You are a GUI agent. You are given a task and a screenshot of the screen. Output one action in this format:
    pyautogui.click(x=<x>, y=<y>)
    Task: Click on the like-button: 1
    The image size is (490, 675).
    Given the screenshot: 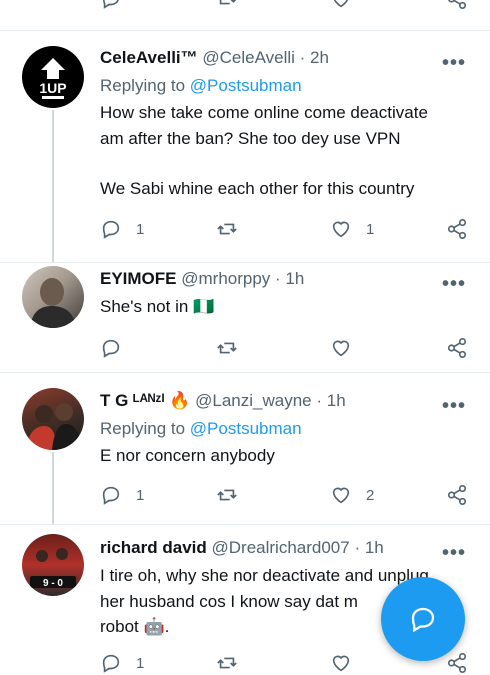 What is the action you would take?
    pyautogui.click(x=352, y=229)
    